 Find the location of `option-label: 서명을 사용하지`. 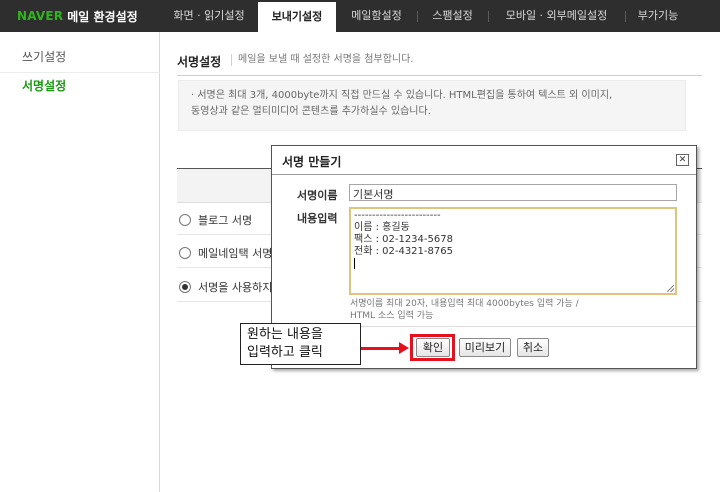

option-label: 서명을 사용하지 is located at coordinates (235, 287).